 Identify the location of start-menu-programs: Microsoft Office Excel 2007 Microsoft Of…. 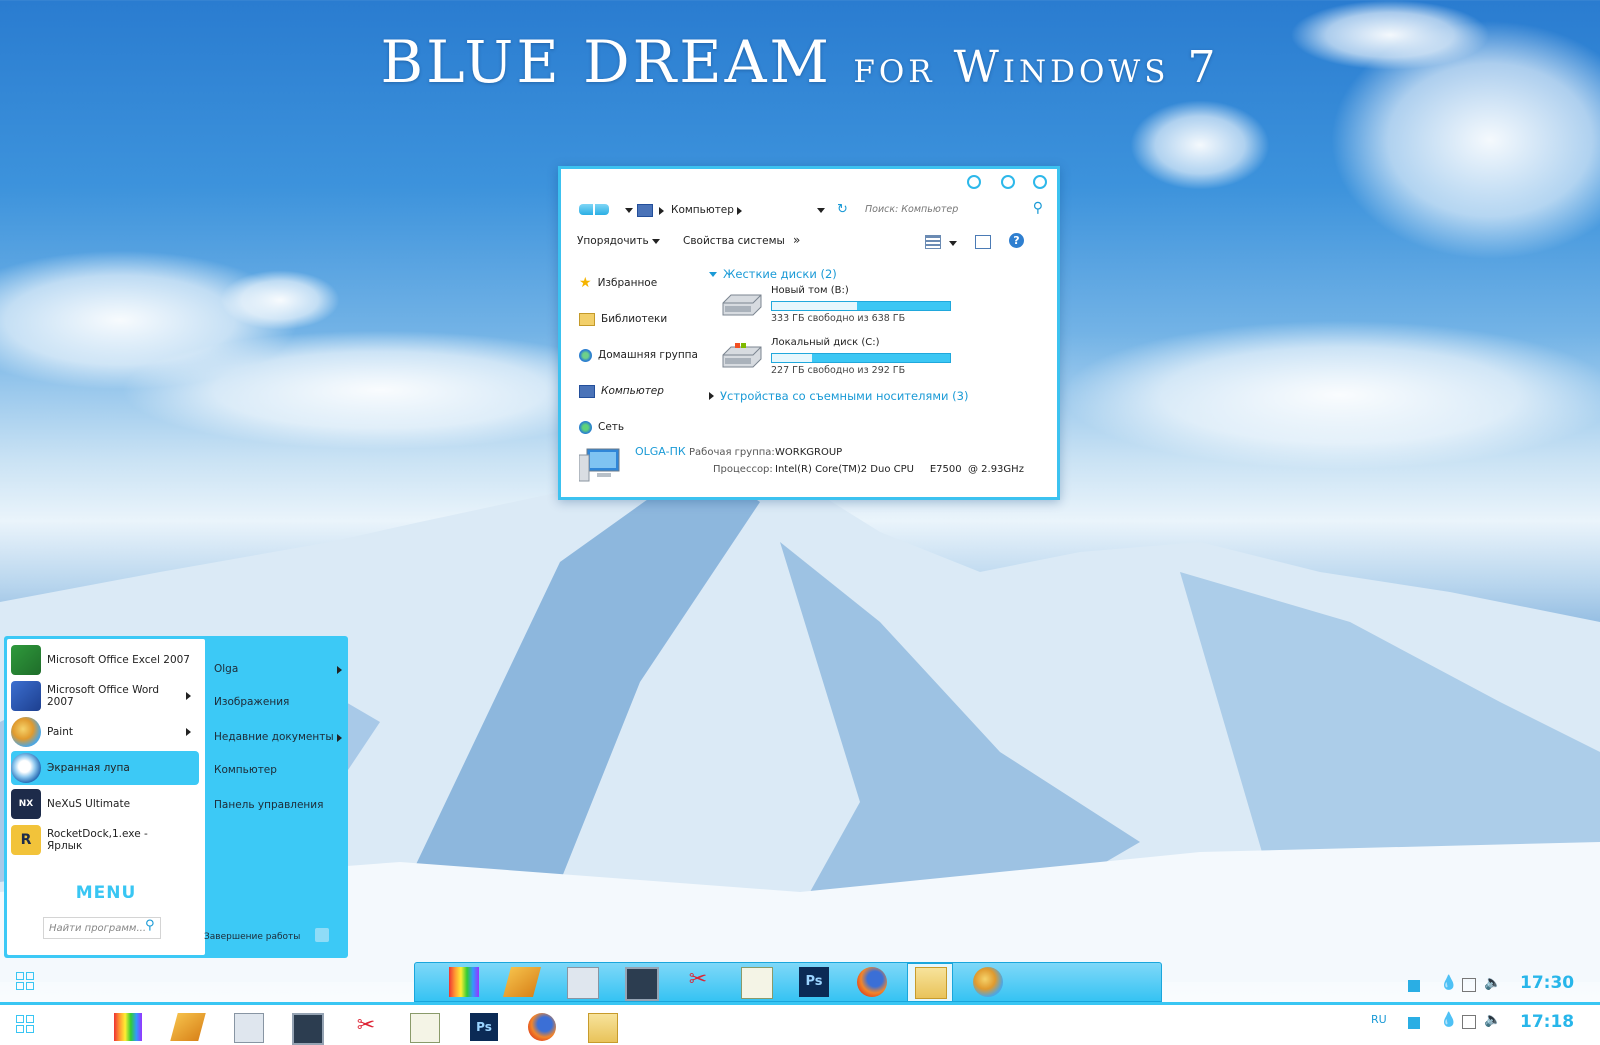
(106, 797).